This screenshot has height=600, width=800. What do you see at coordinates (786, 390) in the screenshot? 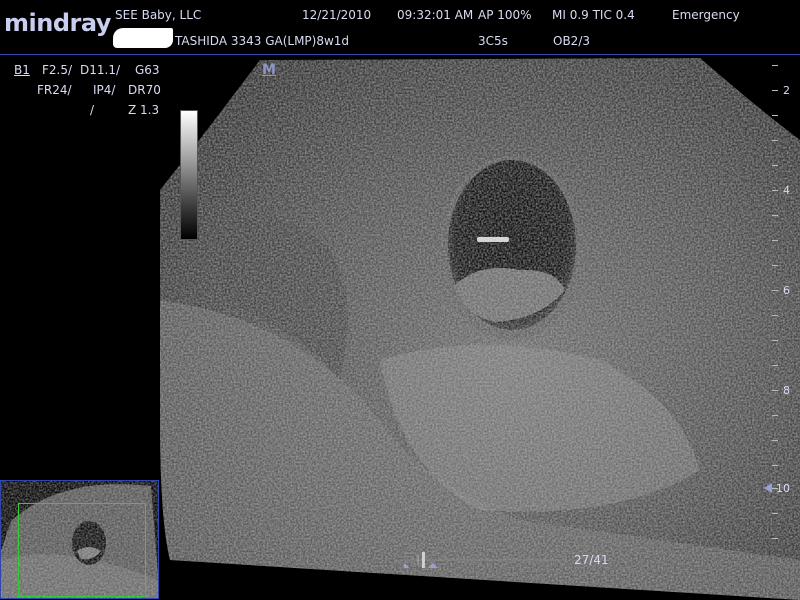
I see `depth-label: 8` at bounding box center [786, 390].